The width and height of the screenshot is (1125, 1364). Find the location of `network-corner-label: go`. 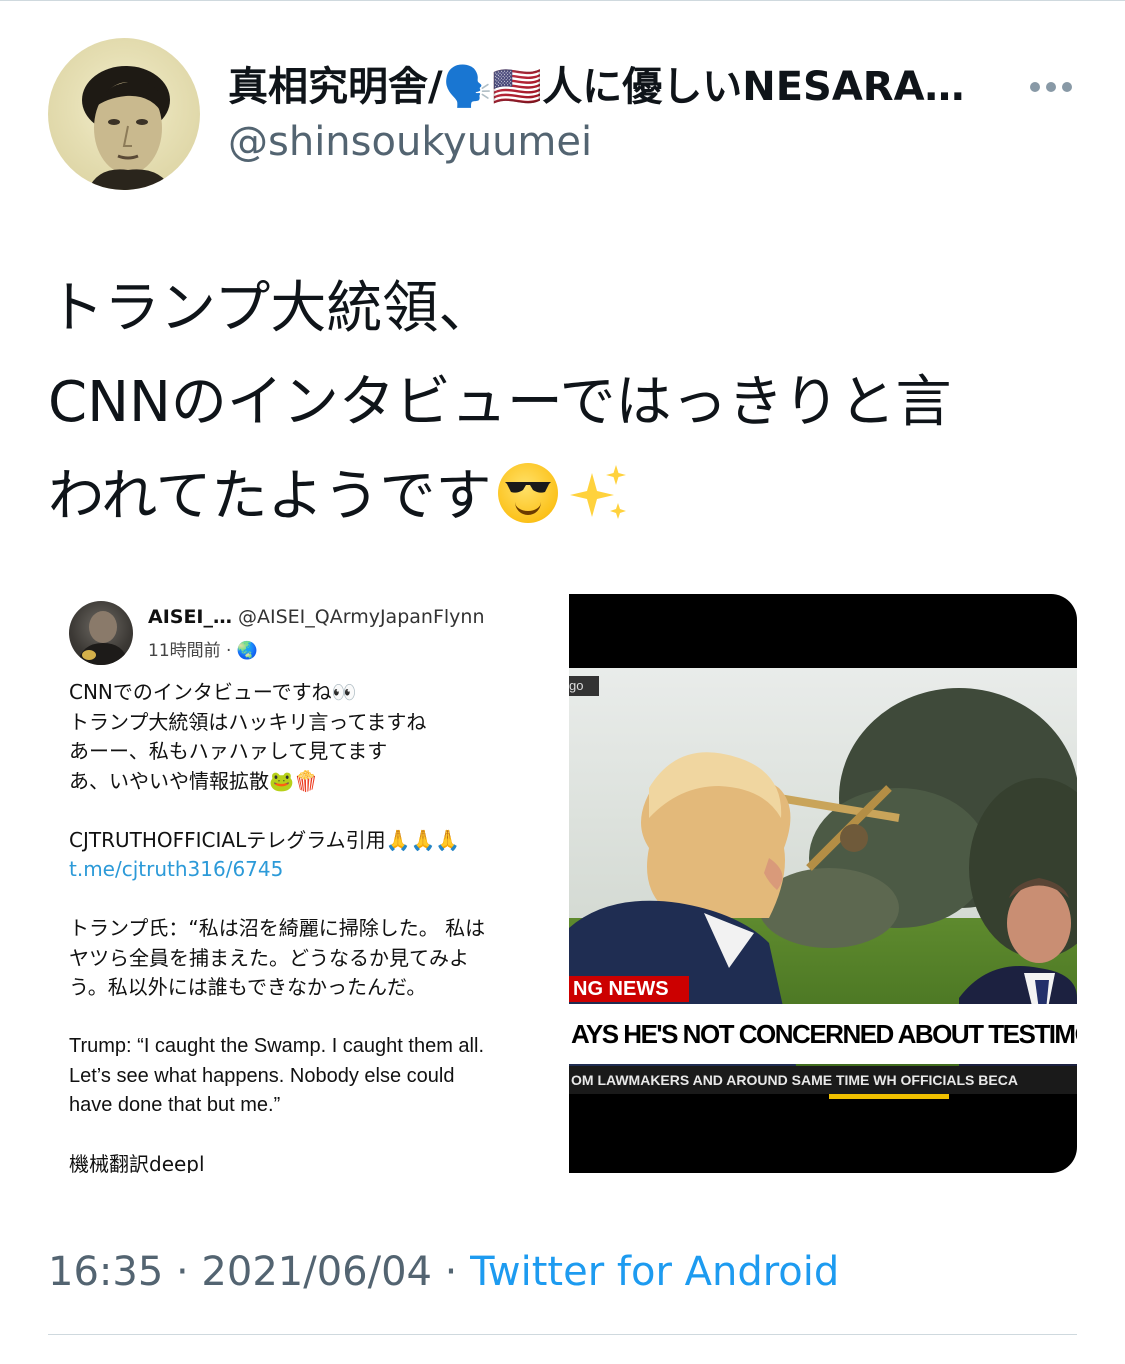

network-corner-label: go is located at coordinates (584, 686).